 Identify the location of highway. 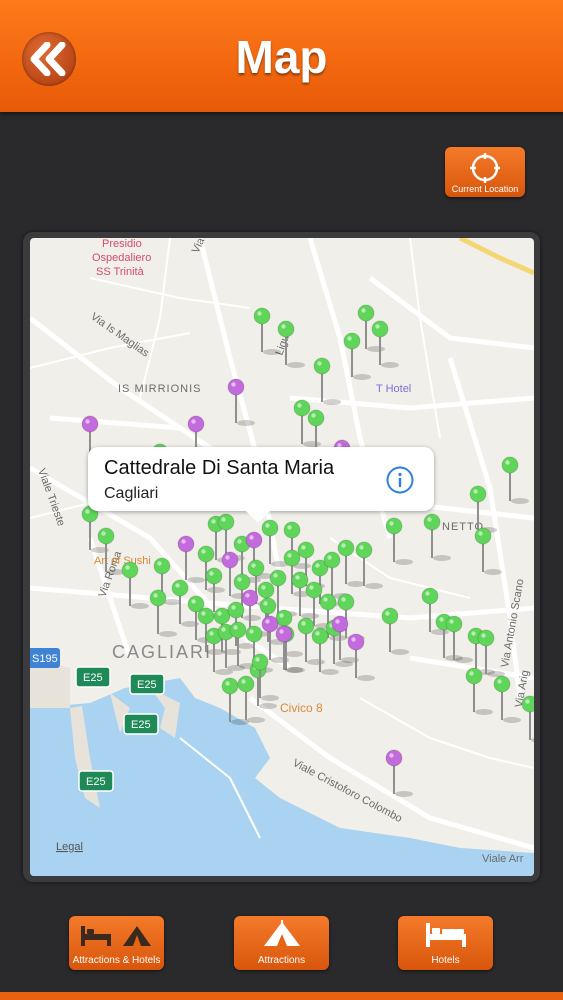
(496, 257).